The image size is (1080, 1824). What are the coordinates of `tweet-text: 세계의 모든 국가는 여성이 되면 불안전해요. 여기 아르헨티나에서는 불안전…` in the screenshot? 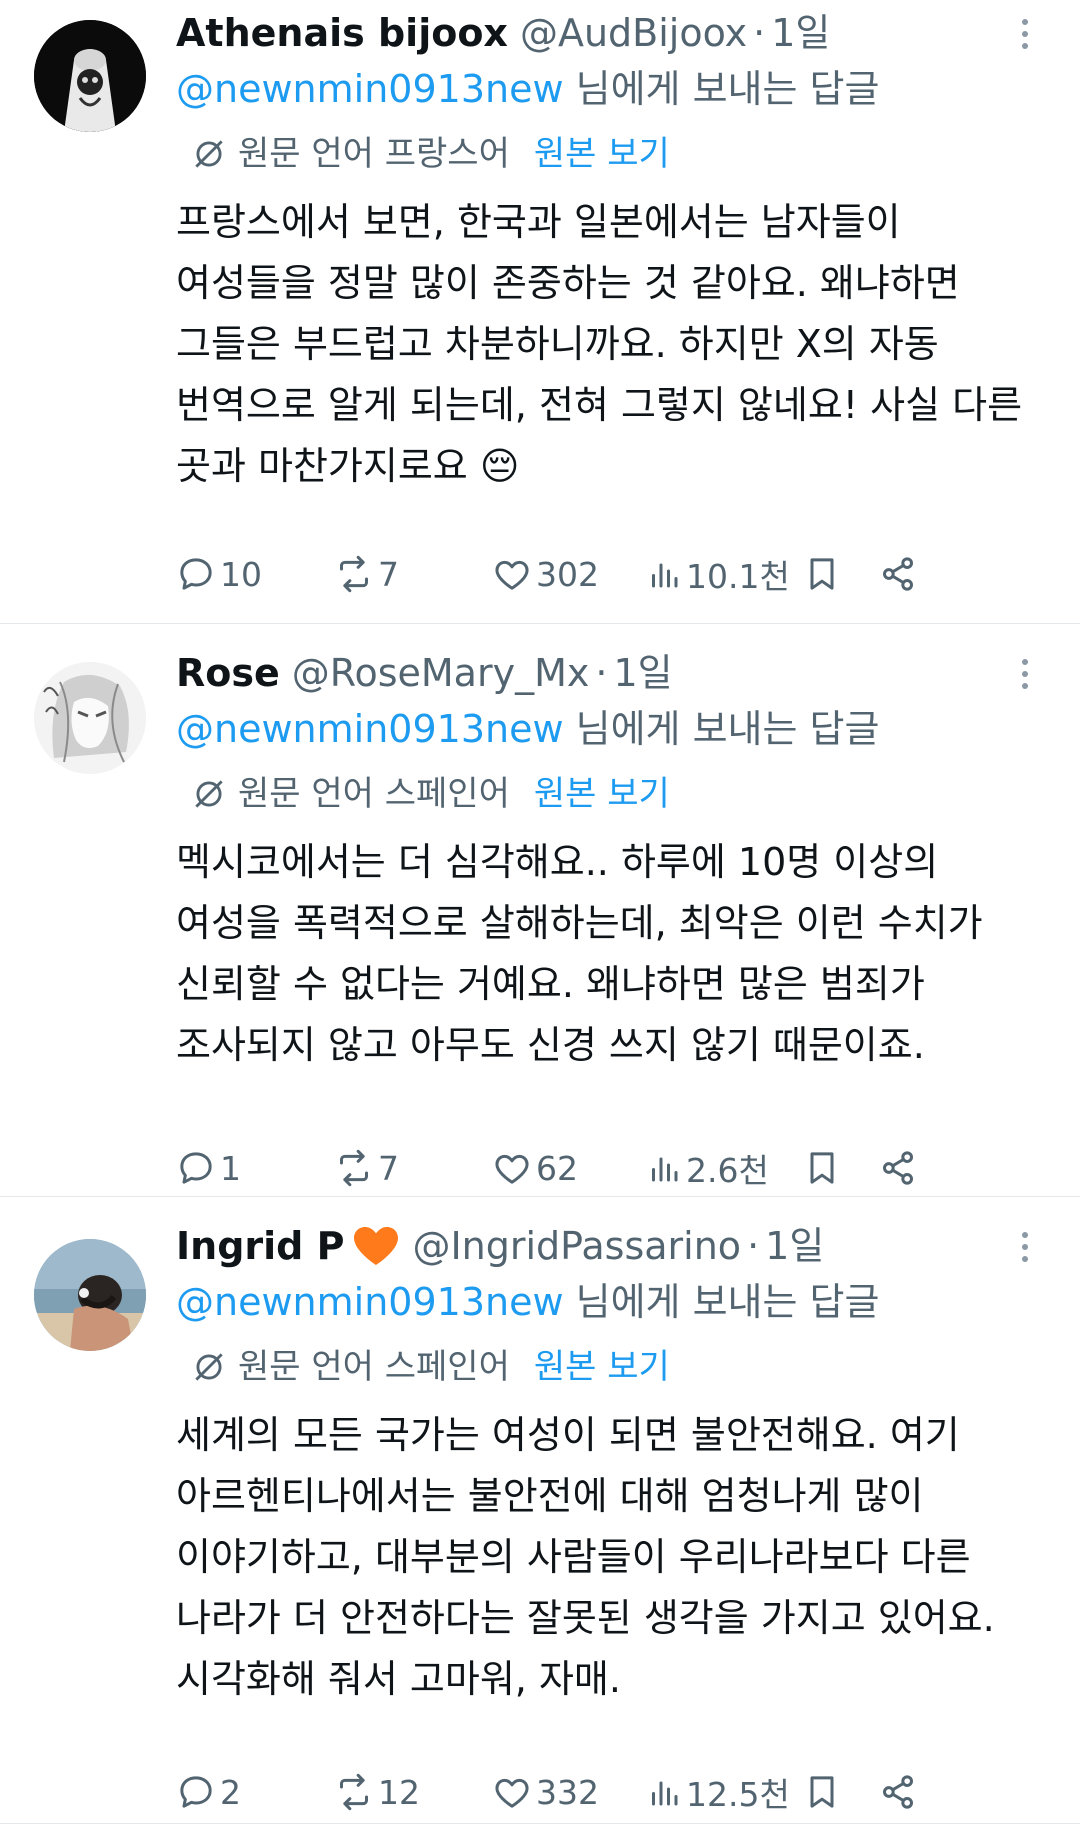 It's located at (585, 1557).